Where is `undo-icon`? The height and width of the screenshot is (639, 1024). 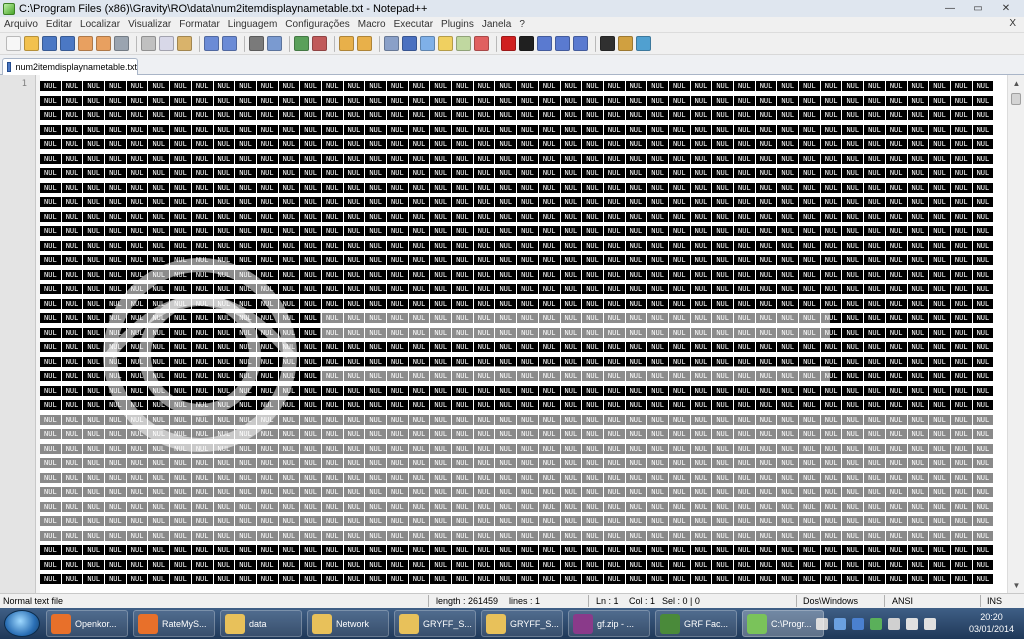
undo-icon is located at coordinates (211, 43).